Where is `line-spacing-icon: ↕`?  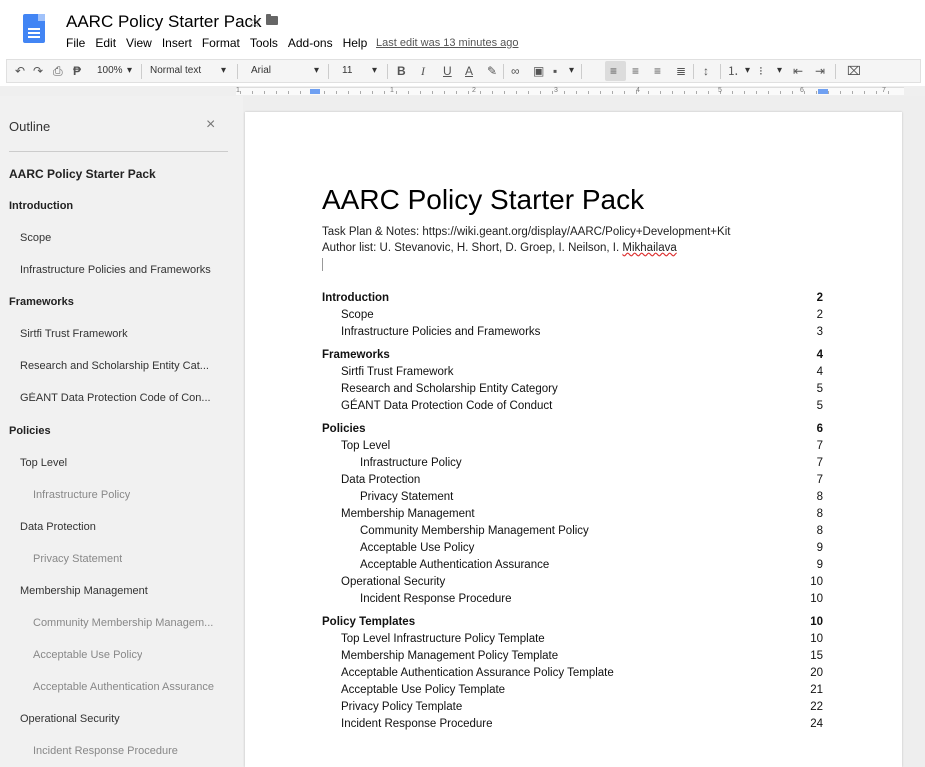
line-spacing-icon: ↕ is located at coordinates (706, 71).